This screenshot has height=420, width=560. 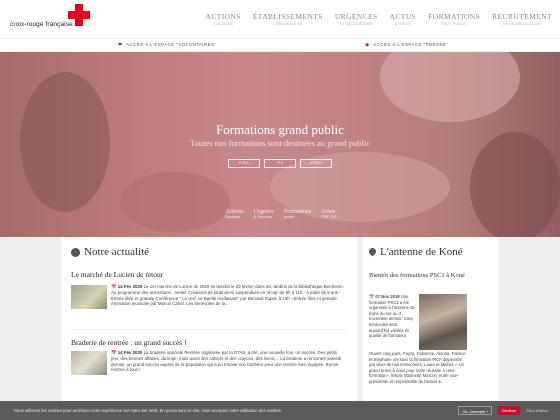 What do you see at coordinates (509, 410) in the screenshot?
I see `cookie-decline-button: Décliner` at bounding box center [509, 410].